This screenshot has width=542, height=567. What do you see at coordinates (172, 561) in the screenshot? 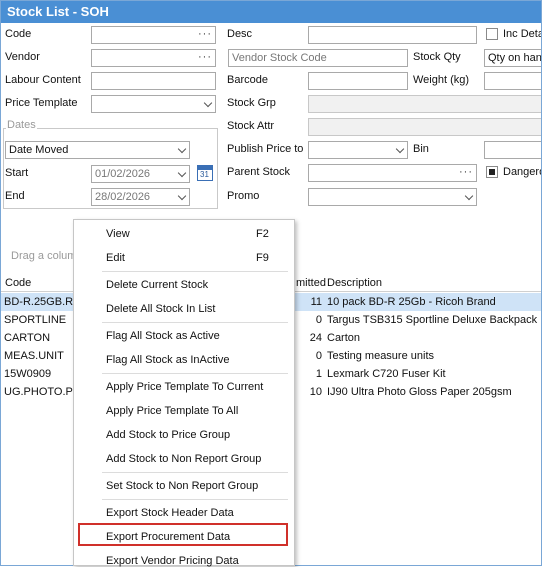
I see `menu-item-export-vendor-pricing: Export Vendor Pricing Data` at bounding box center [172, 561].